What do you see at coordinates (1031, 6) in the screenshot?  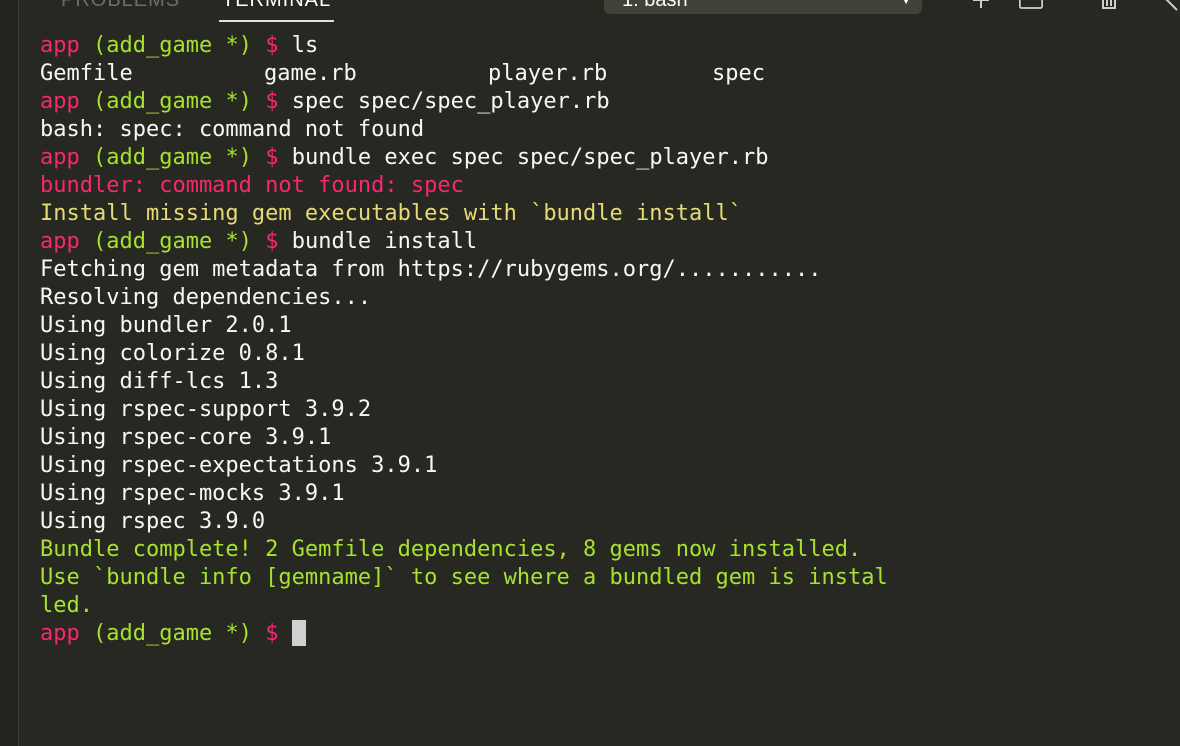 I see `split-icon` at bounding box center [1031, 6].